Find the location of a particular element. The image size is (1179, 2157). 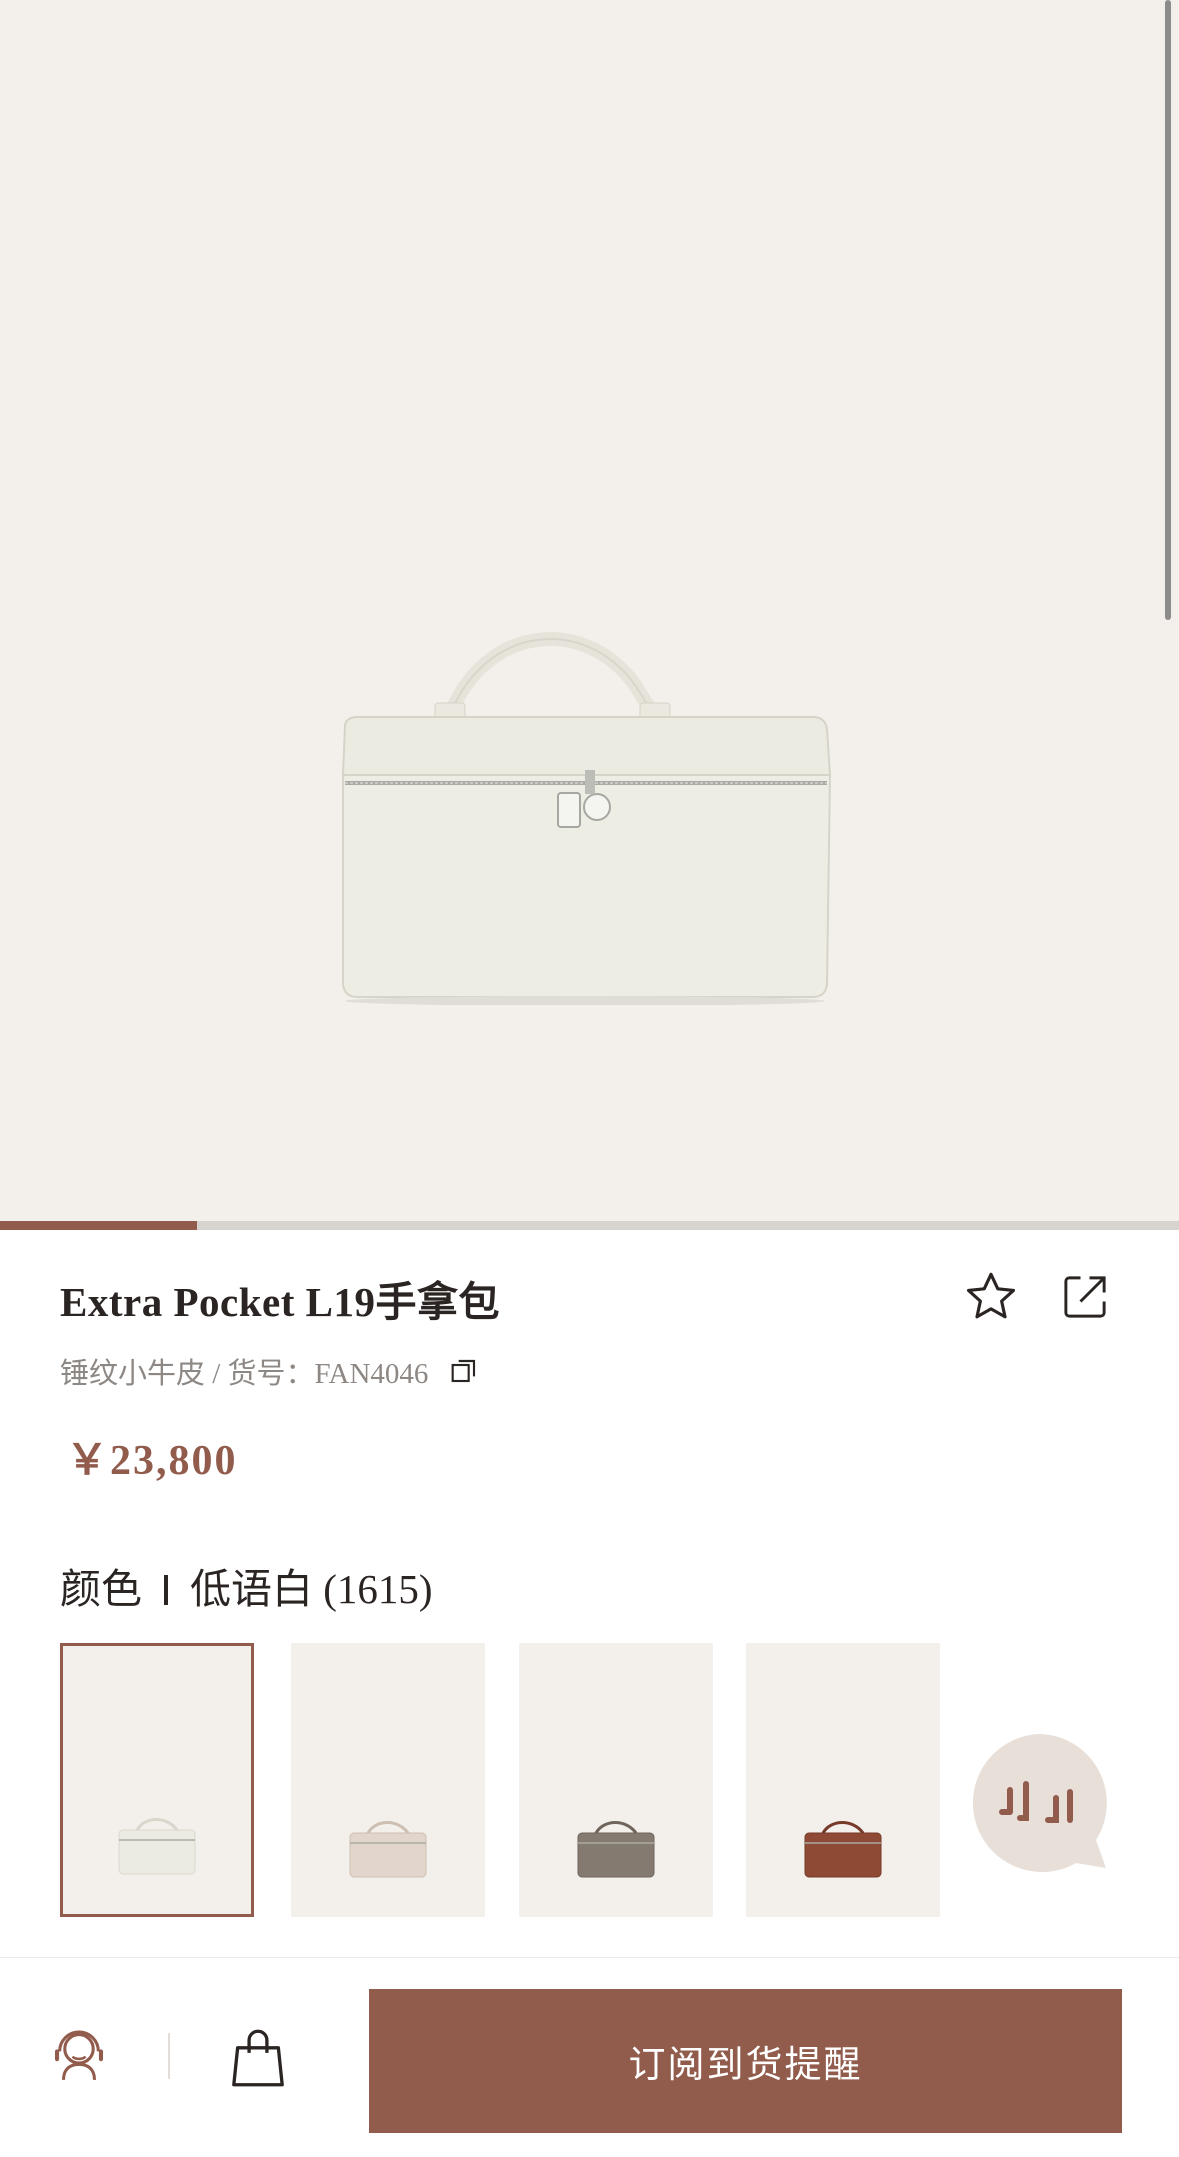

share-button is located at coordinates (1085, 1297).